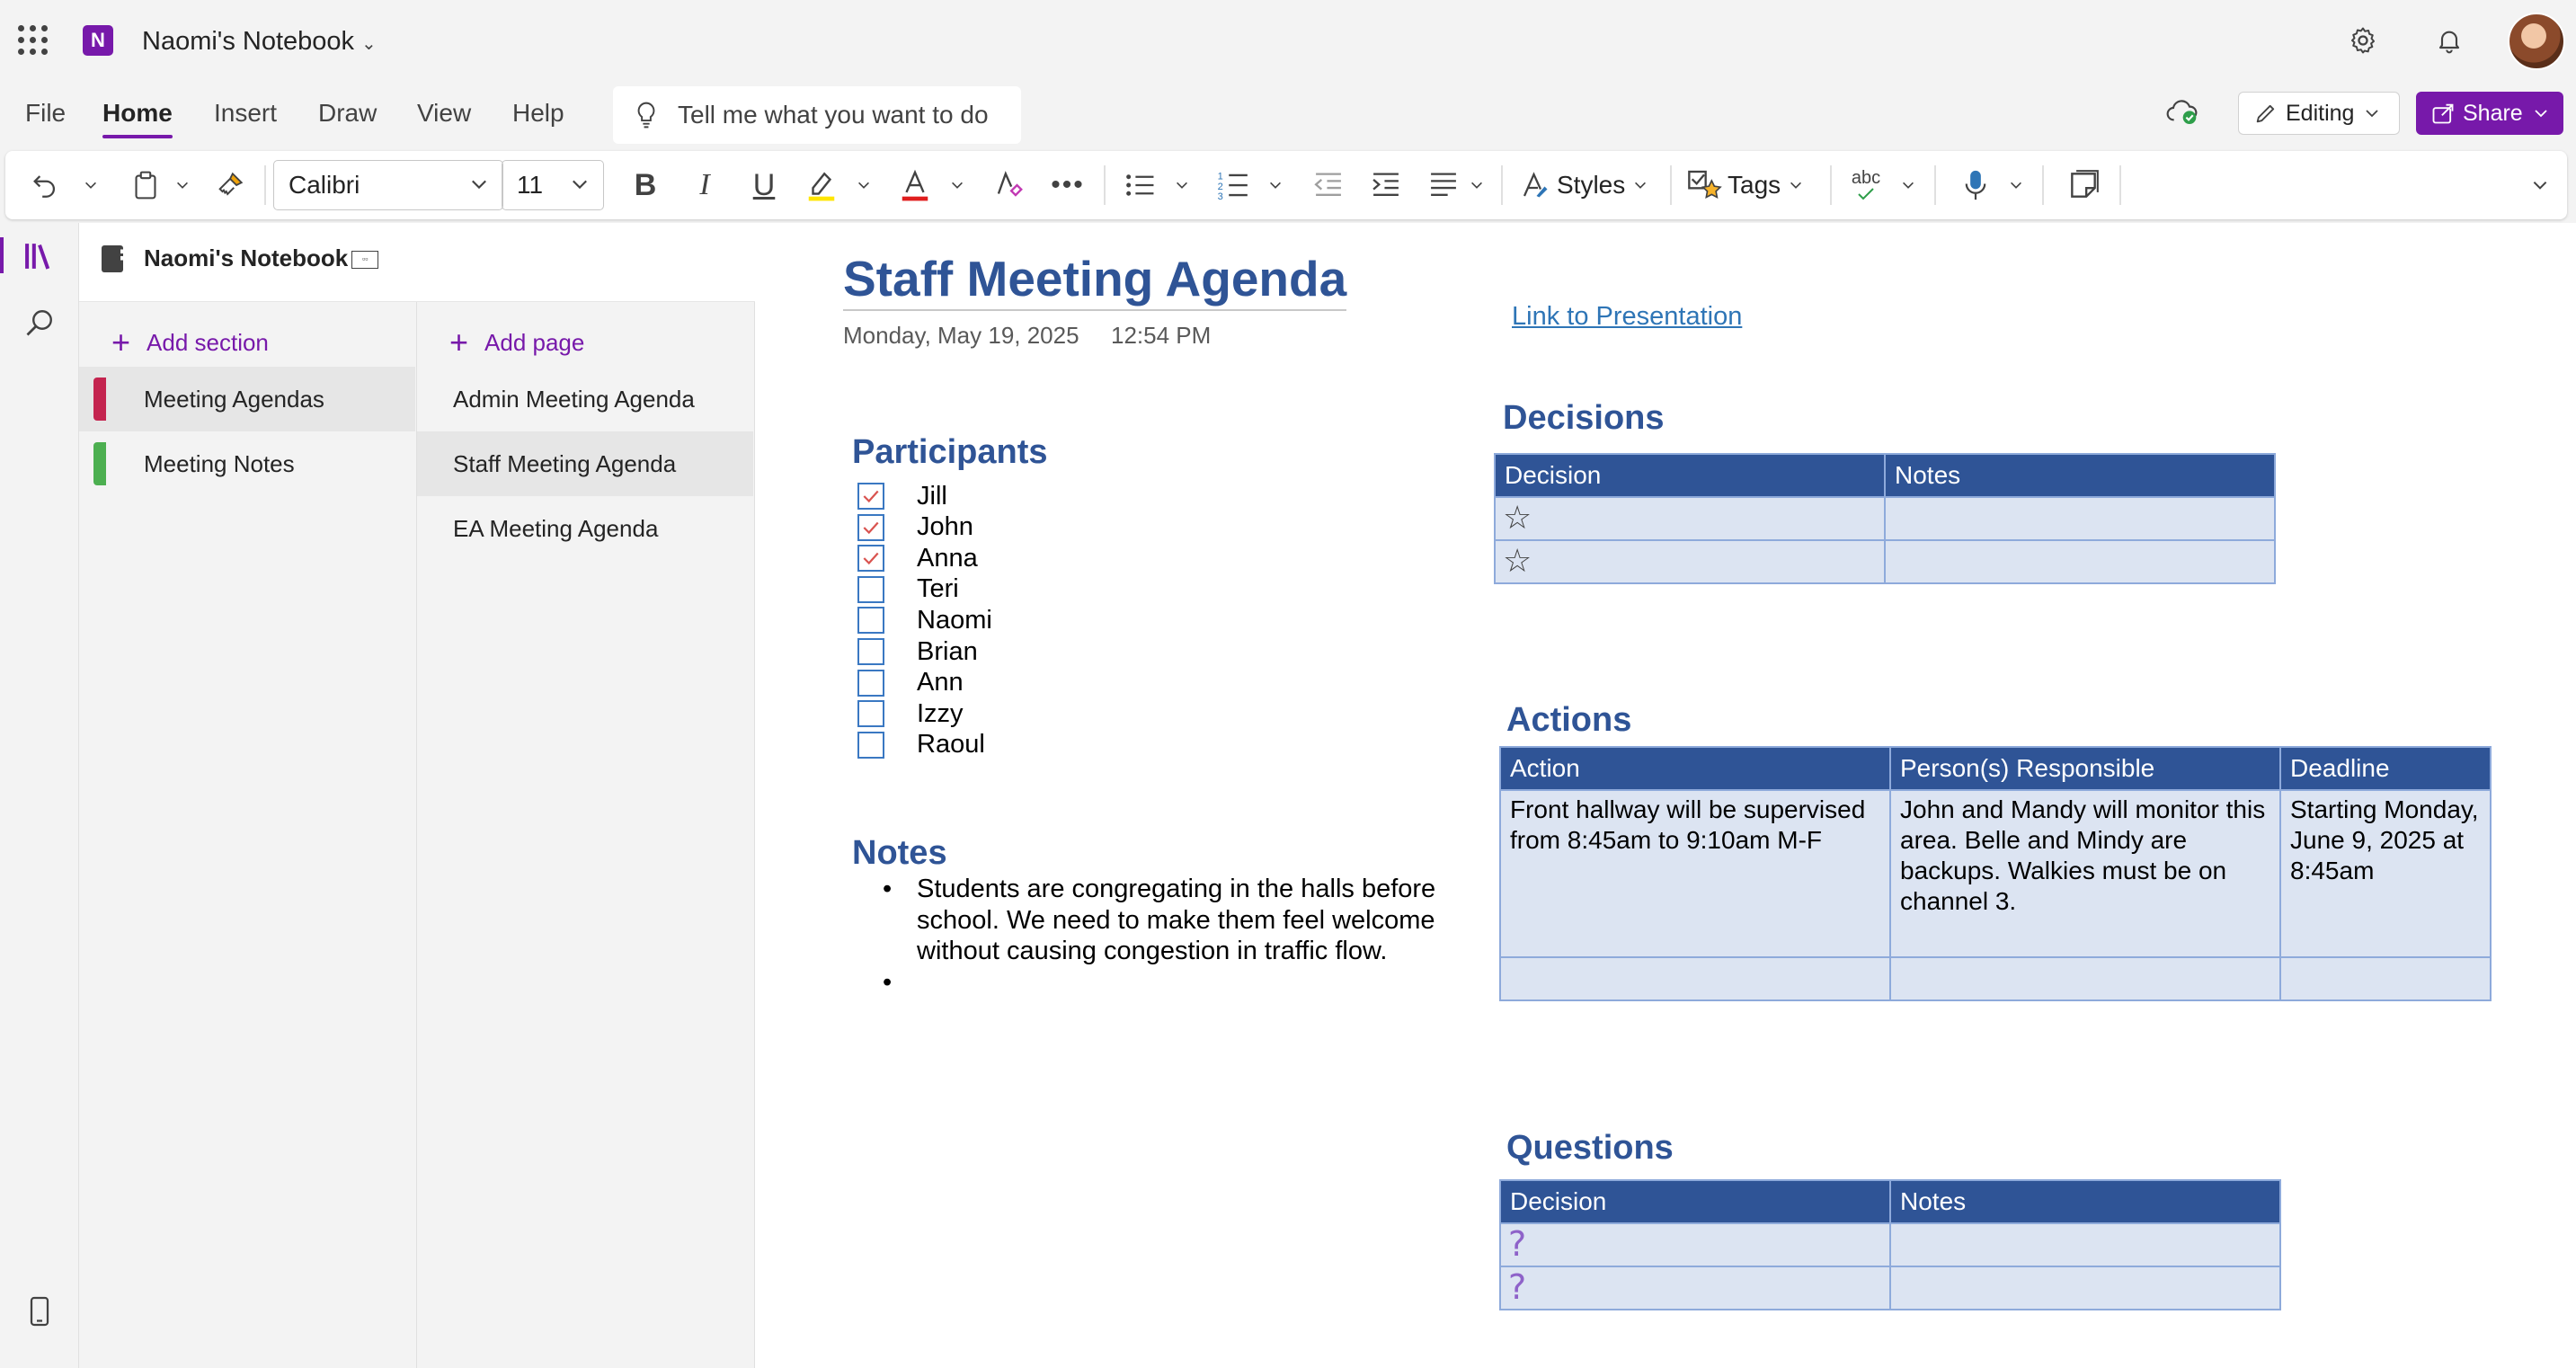 The height and width of the screenshot is (1368, 2576). Describe the element at coordinates (1591, 185) in the screenshot. I see `styles-dropdown: Styles` at that location.